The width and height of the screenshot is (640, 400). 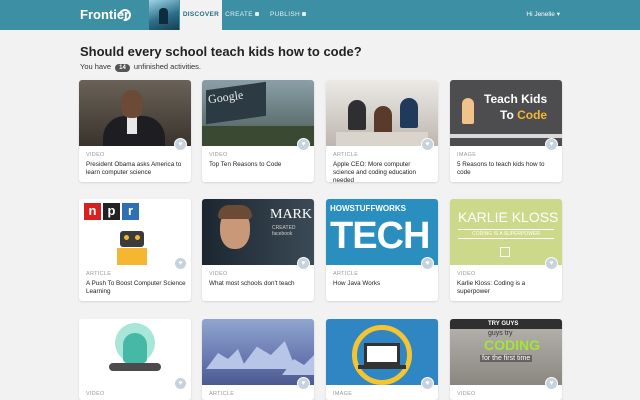 I want to click on unfinished-summary: You have 14 unfinished activities., so click(x=141, y=67).